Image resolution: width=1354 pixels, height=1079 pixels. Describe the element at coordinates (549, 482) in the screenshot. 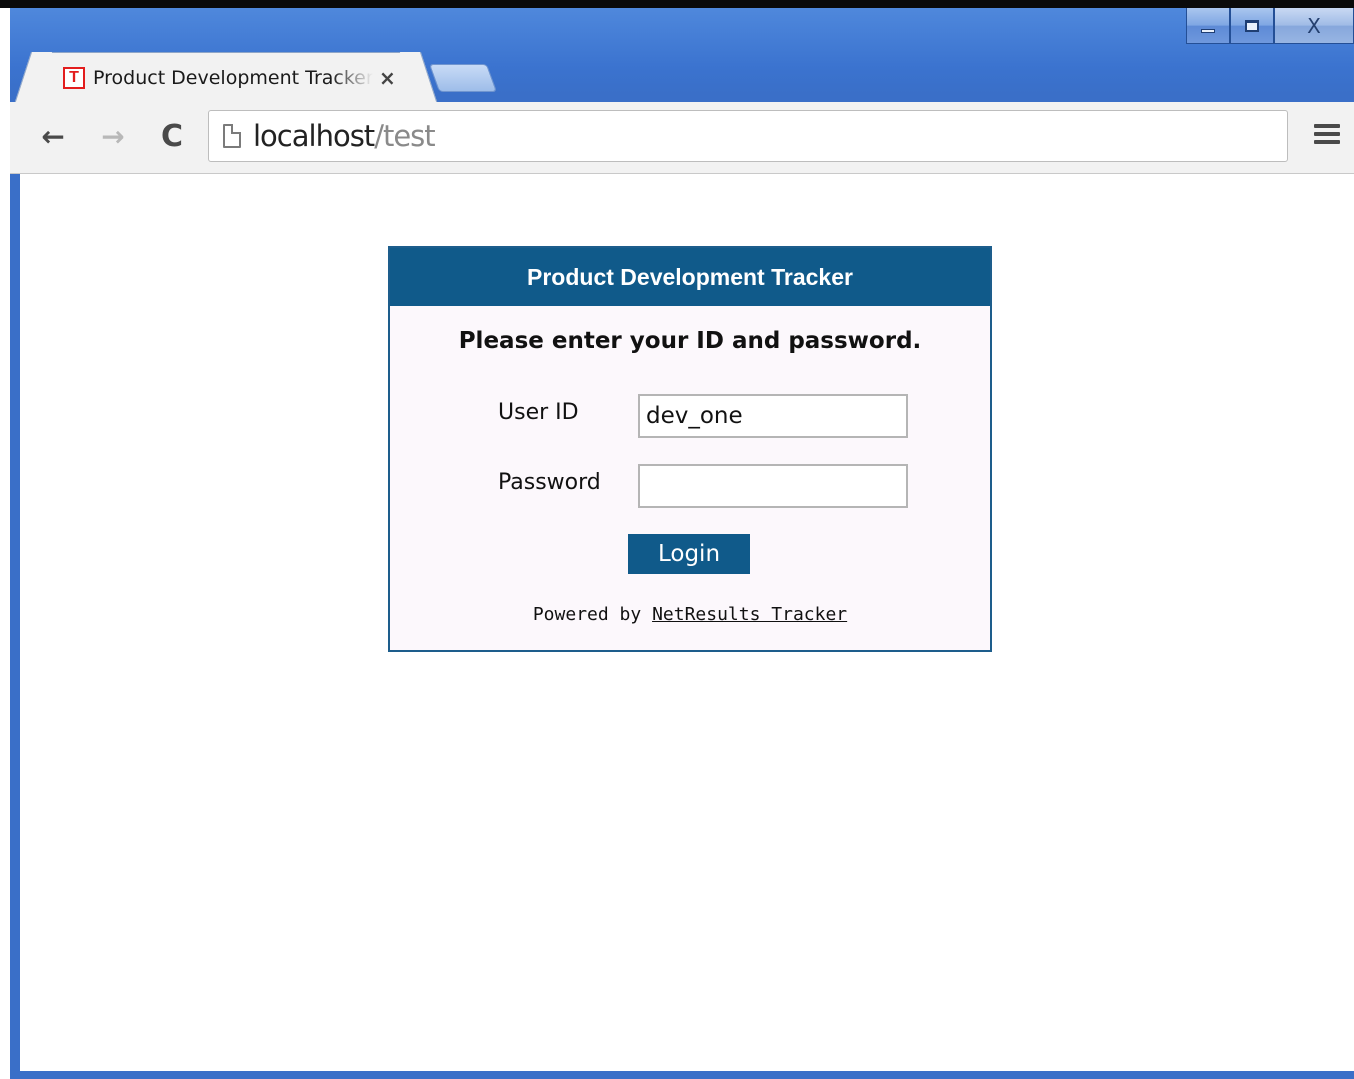

I see `password-label: Password` at that location.